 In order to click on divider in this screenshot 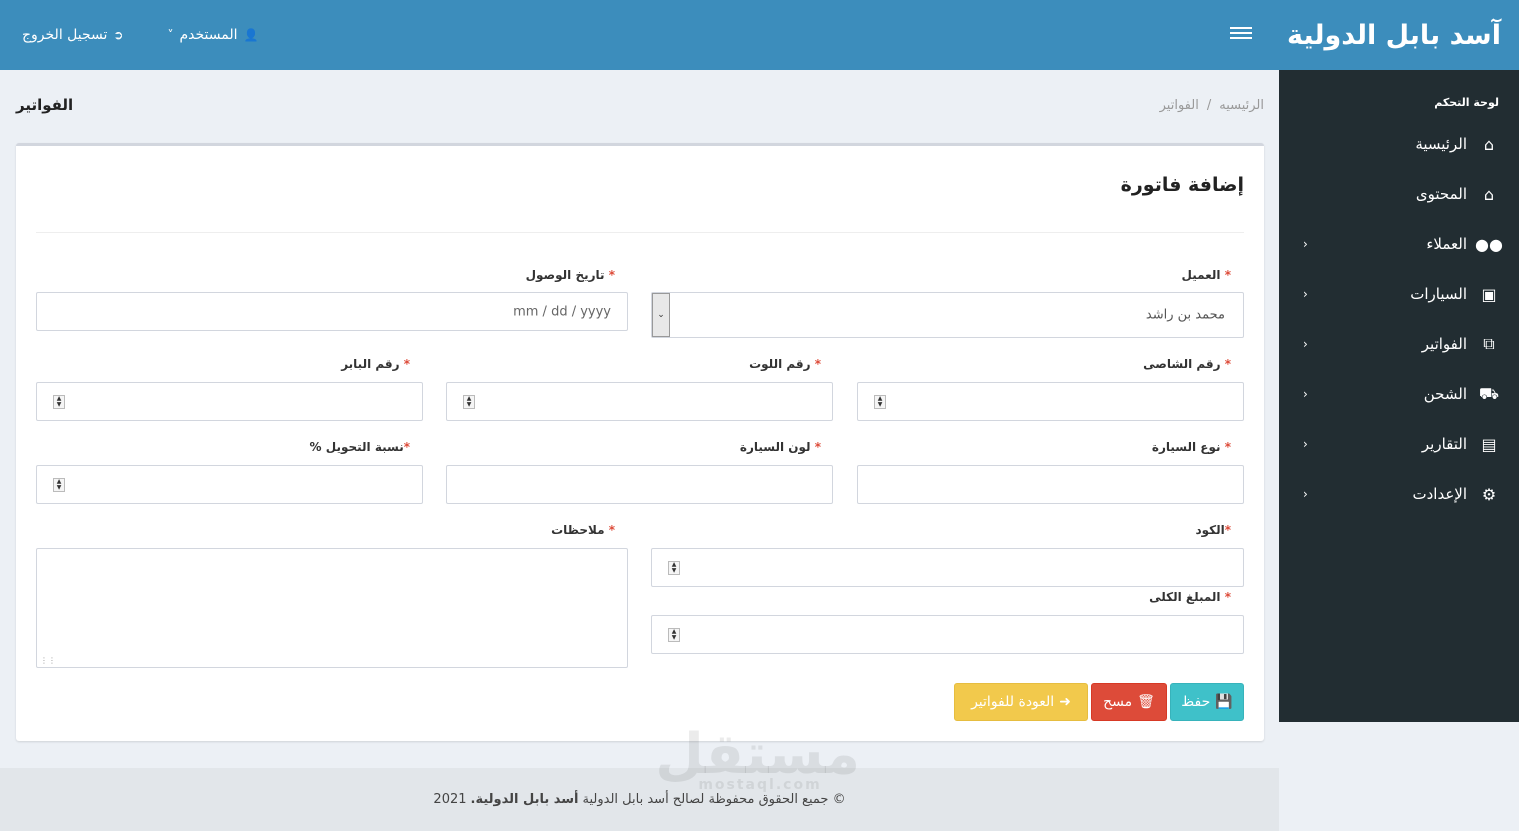, I will do `click(640, 232)`.